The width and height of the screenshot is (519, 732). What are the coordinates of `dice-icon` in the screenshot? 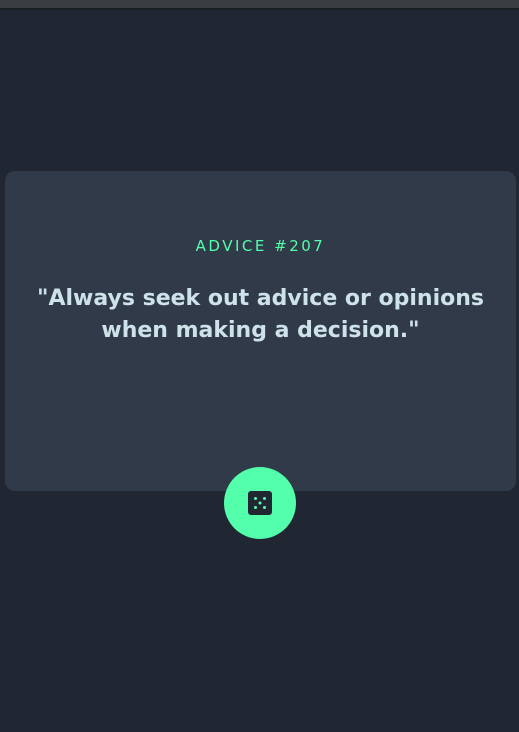 It's located at (260, 503).